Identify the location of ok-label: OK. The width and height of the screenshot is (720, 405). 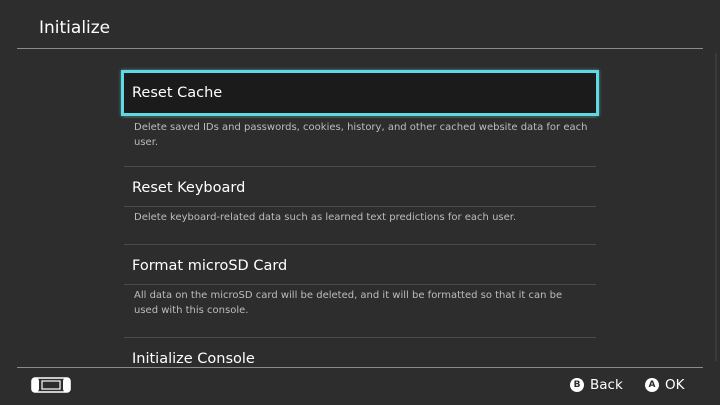
(675, 385).